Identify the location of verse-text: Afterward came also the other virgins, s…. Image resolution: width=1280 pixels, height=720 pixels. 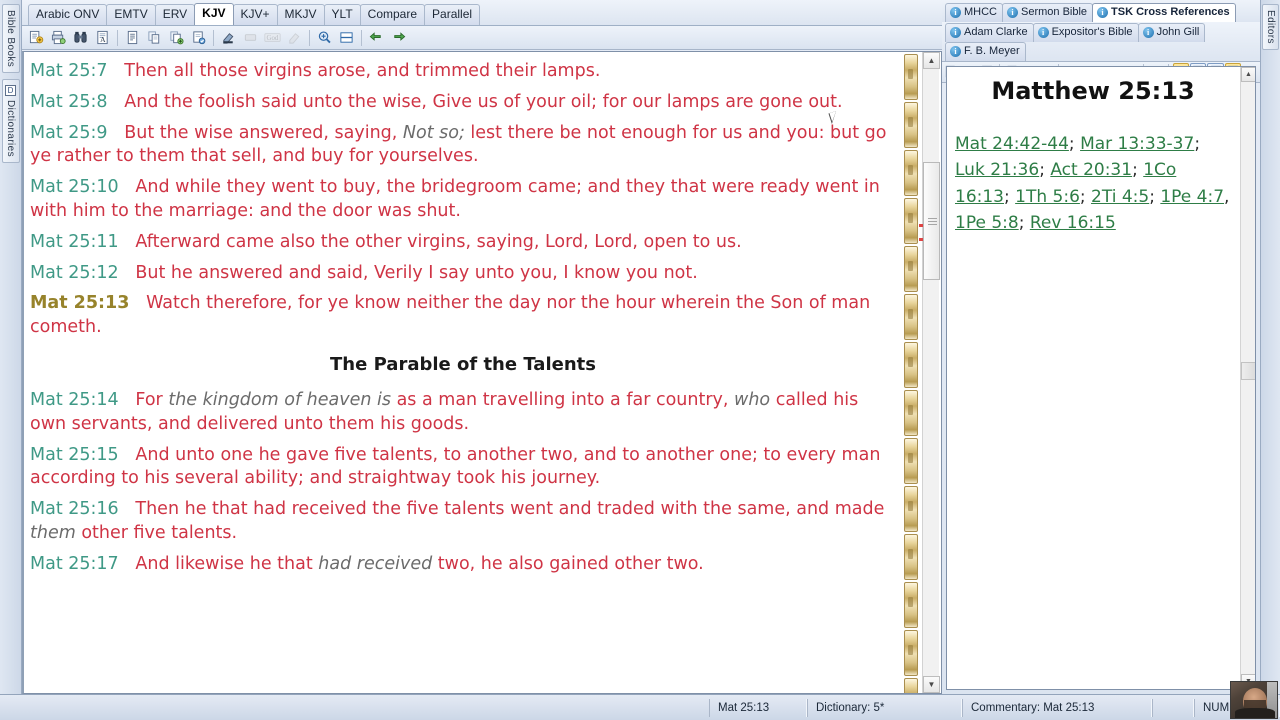
(438, 241).